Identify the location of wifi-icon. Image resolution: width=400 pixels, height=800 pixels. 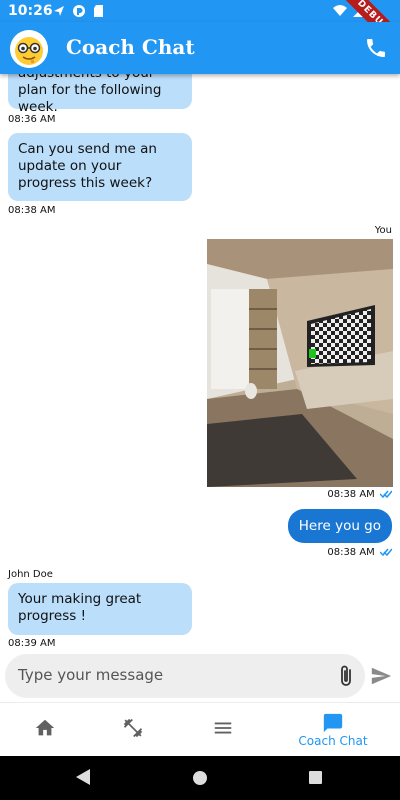
(340, 10).